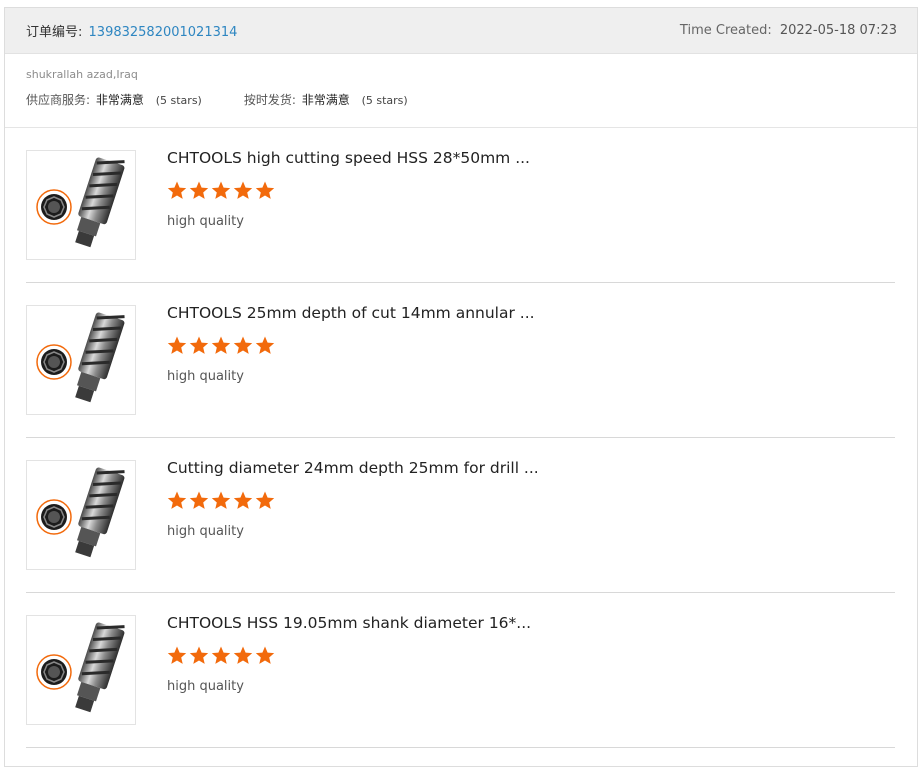  I want to click on buyer-name: shukrallah azad,Iraq, so click(82, 74).